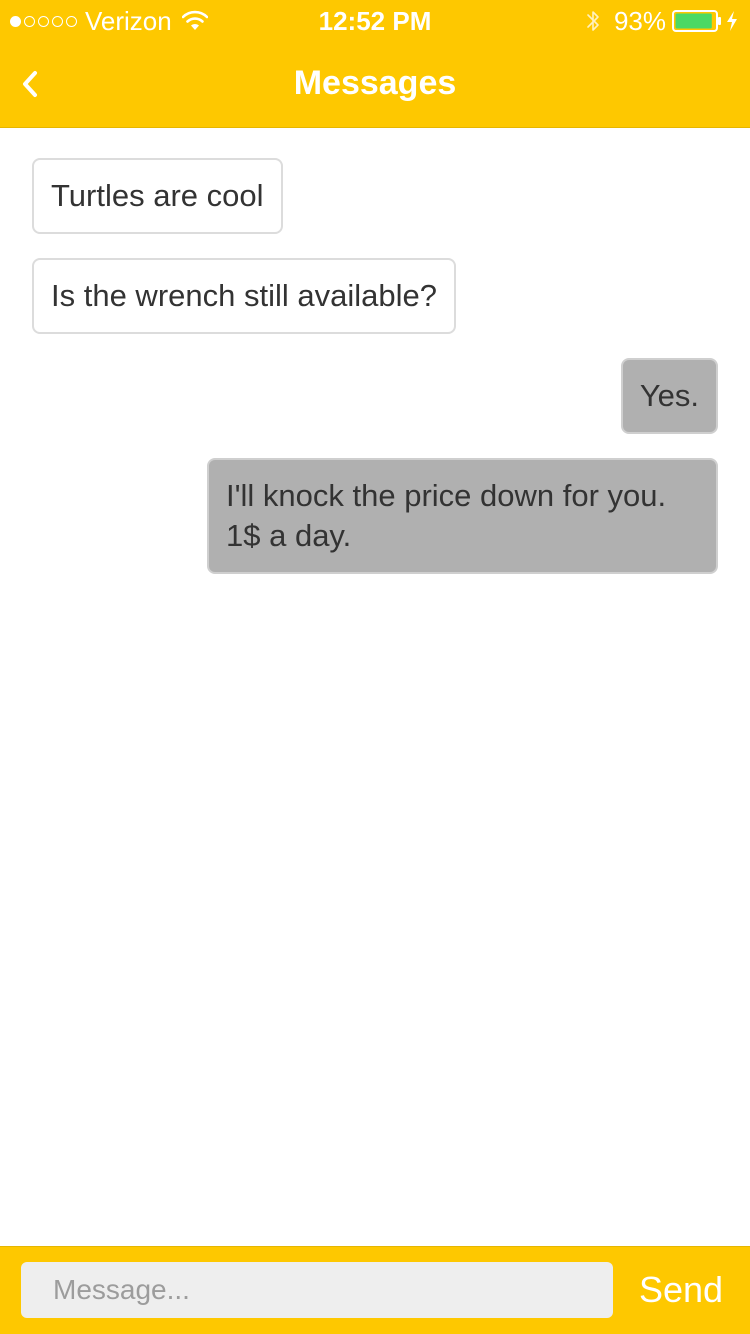 The image size is (750, 1334). Describe the element at coordinates (696, 21) in the screenshot. I see `battery-icon` at that location.